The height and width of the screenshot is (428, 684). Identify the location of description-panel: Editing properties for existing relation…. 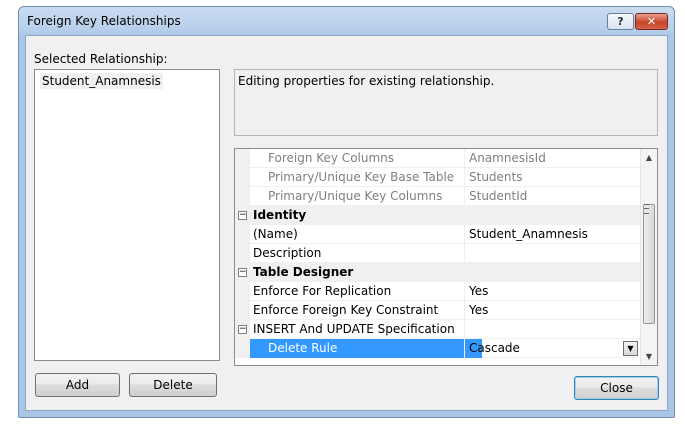
(446, 102).